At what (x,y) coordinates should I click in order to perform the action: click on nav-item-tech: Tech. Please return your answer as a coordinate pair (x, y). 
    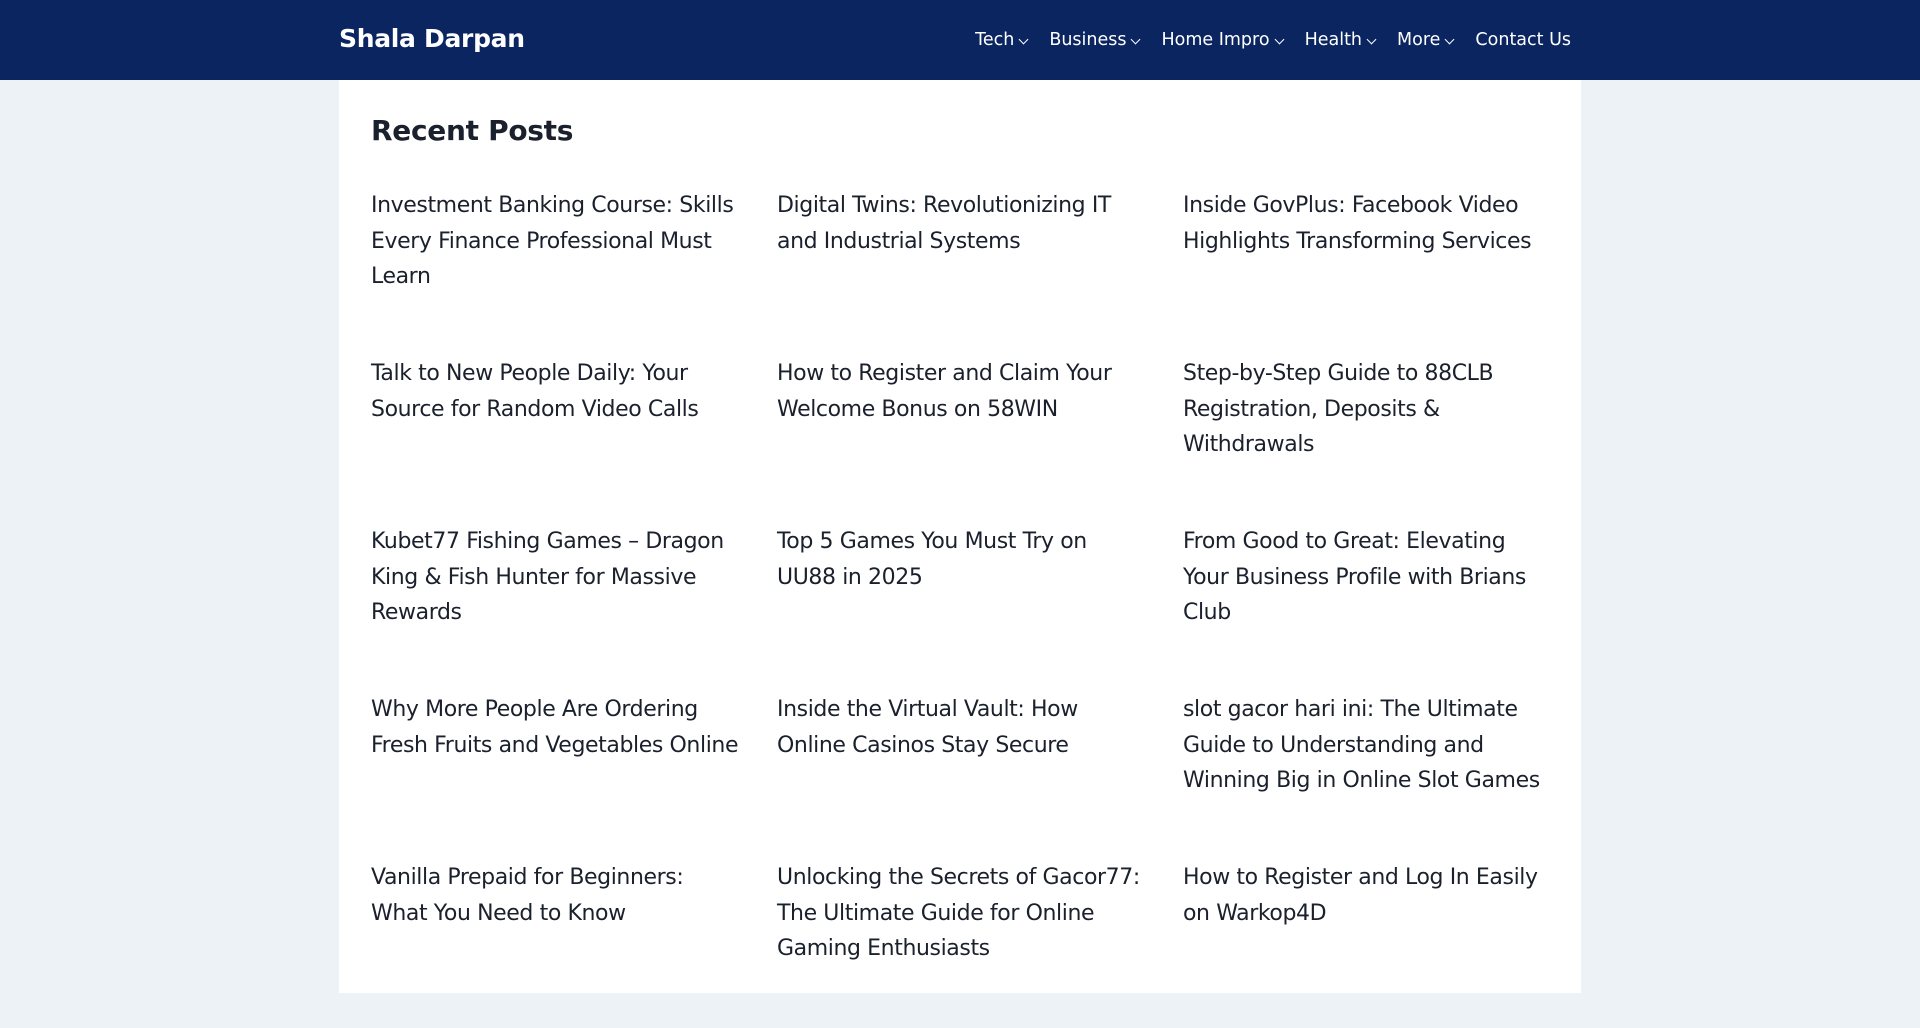
    Looking at the image, I should click on (1002, 40).